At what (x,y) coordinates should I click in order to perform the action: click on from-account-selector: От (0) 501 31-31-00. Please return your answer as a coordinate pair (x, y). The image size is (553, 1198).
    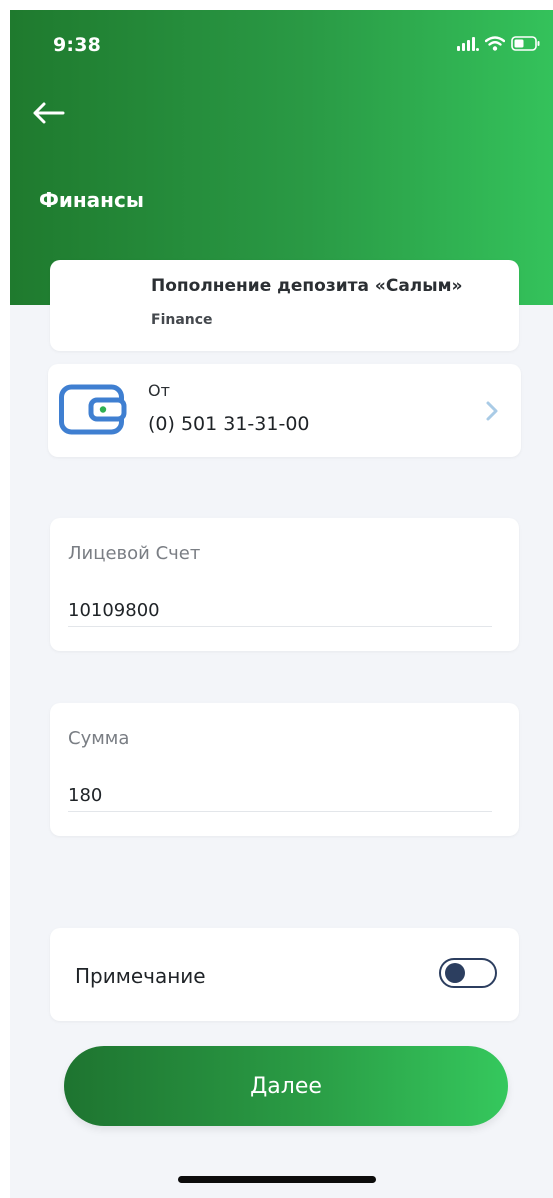
    Looking at the image, I should click on (284, 410).